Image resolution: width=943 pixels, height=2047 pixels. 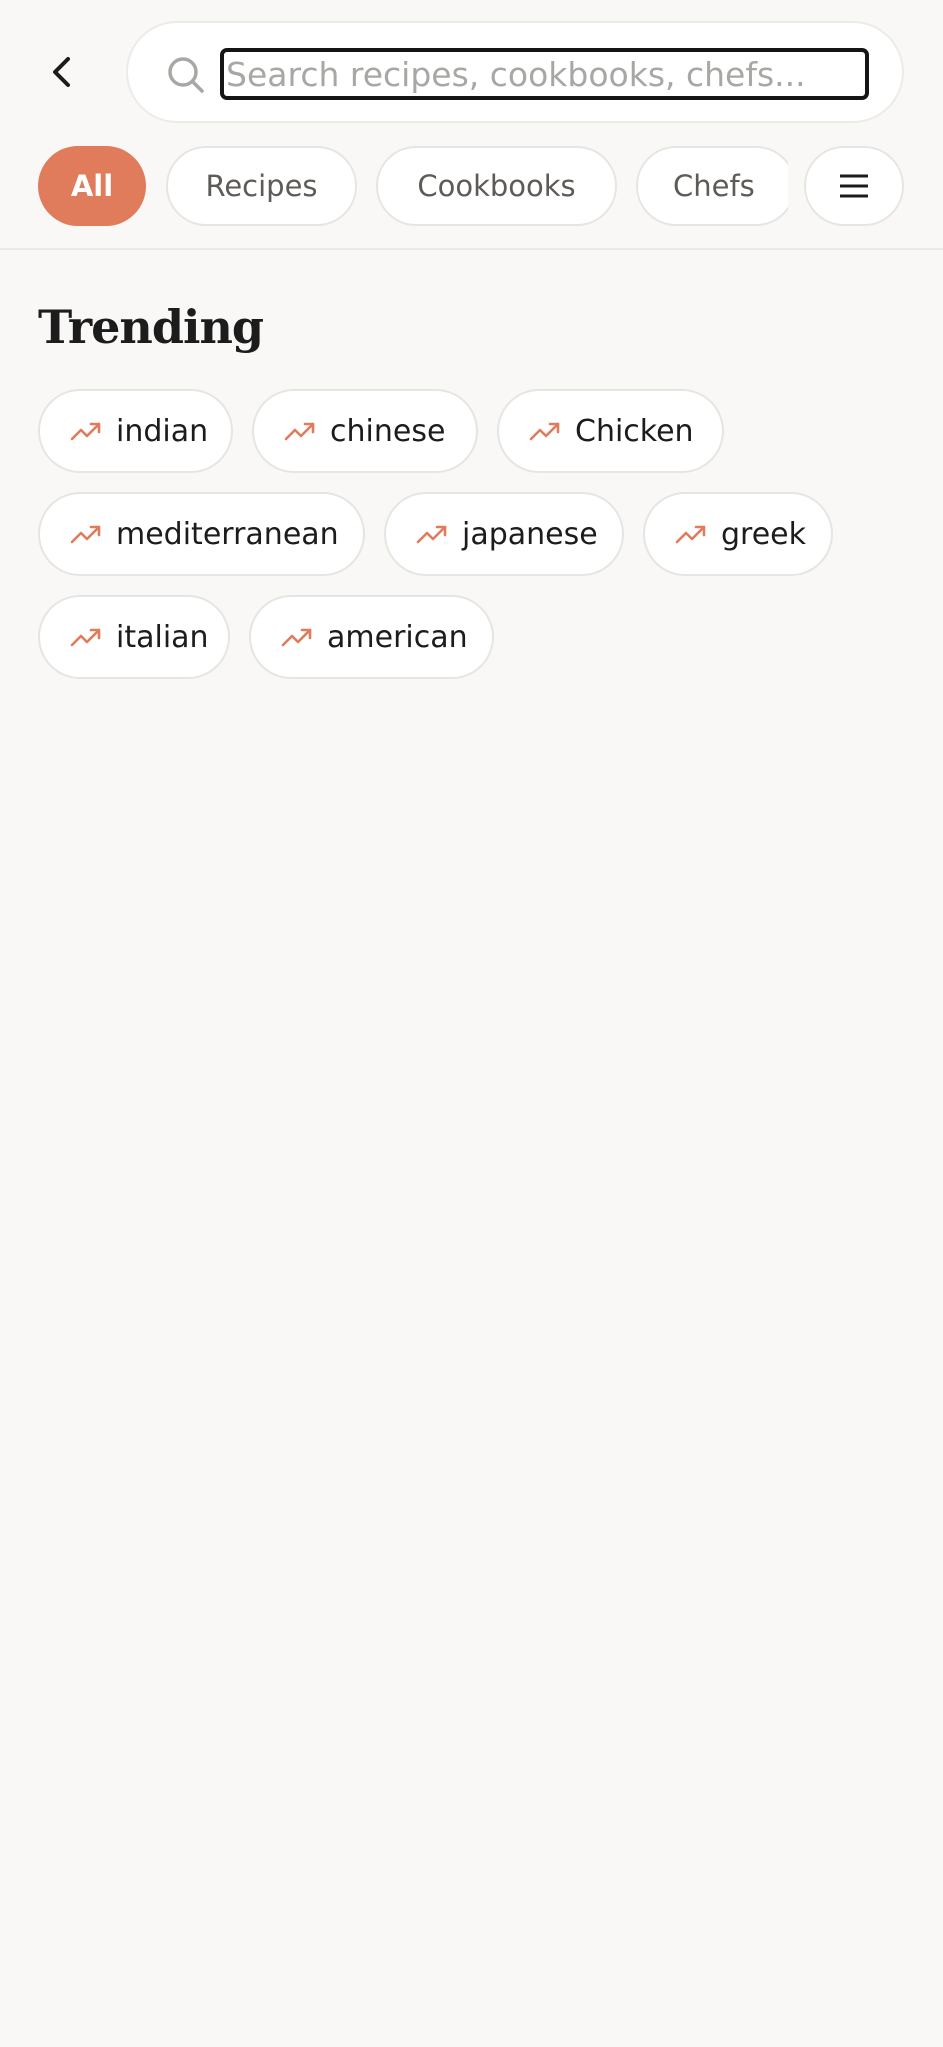 I want to click on trending-chip-indian: indian, so click(x=135, y=431).